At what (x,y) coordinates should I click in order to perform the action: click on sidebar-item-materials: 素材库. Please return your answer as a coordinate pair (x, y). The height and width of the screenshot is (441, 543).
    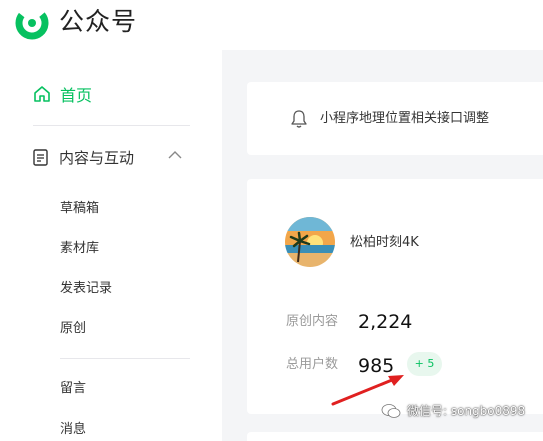
    Looking at the image, I should click on (79, 249).